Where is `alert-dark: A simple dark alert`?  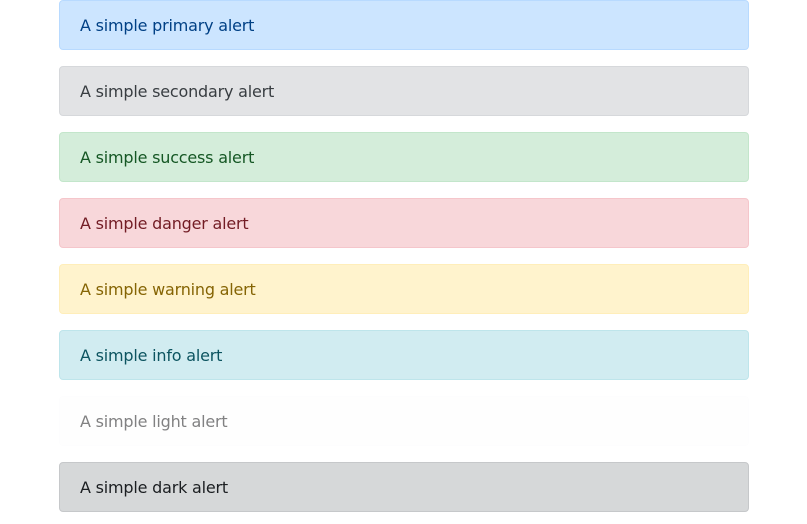
alert-dark: A simple dark alert is located at coordinates (404, 487).